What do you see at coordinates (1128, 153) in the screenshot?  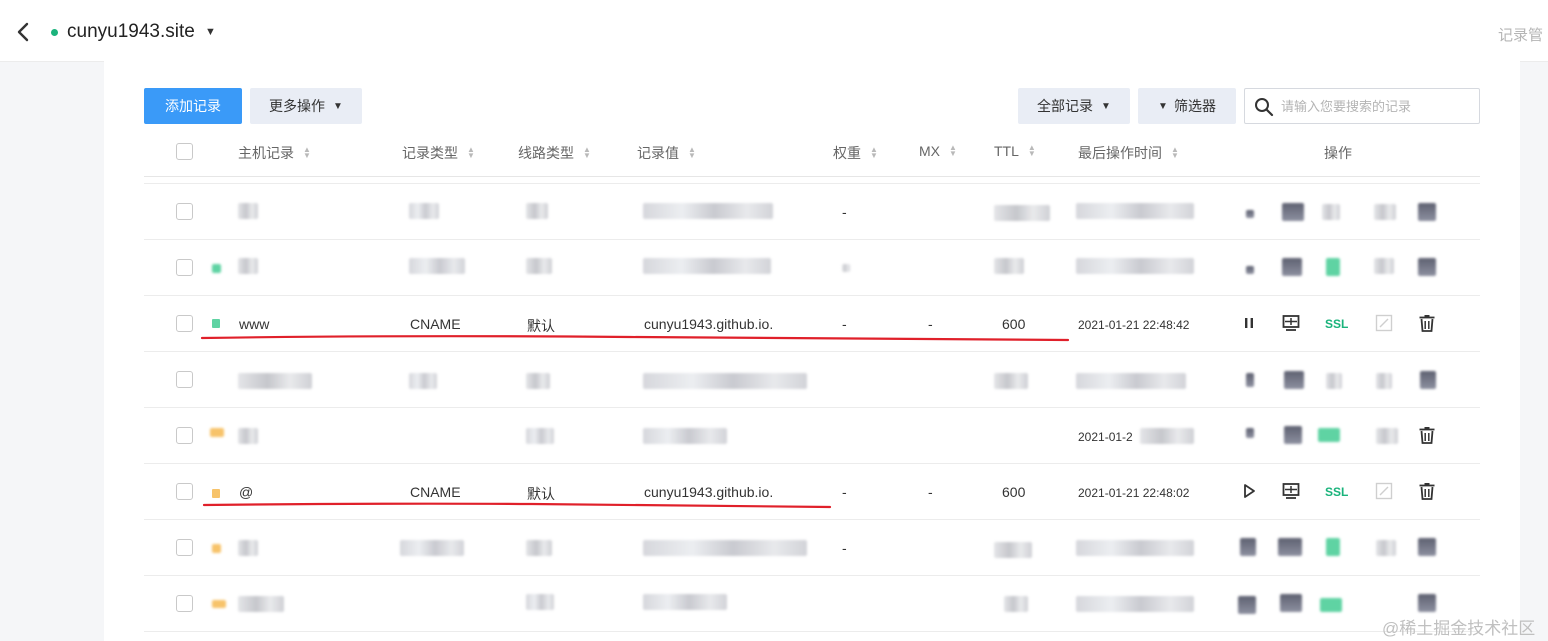 I see `col-time: 最后操作时间 ▲ ▼` at bounding box center [1128, 153].